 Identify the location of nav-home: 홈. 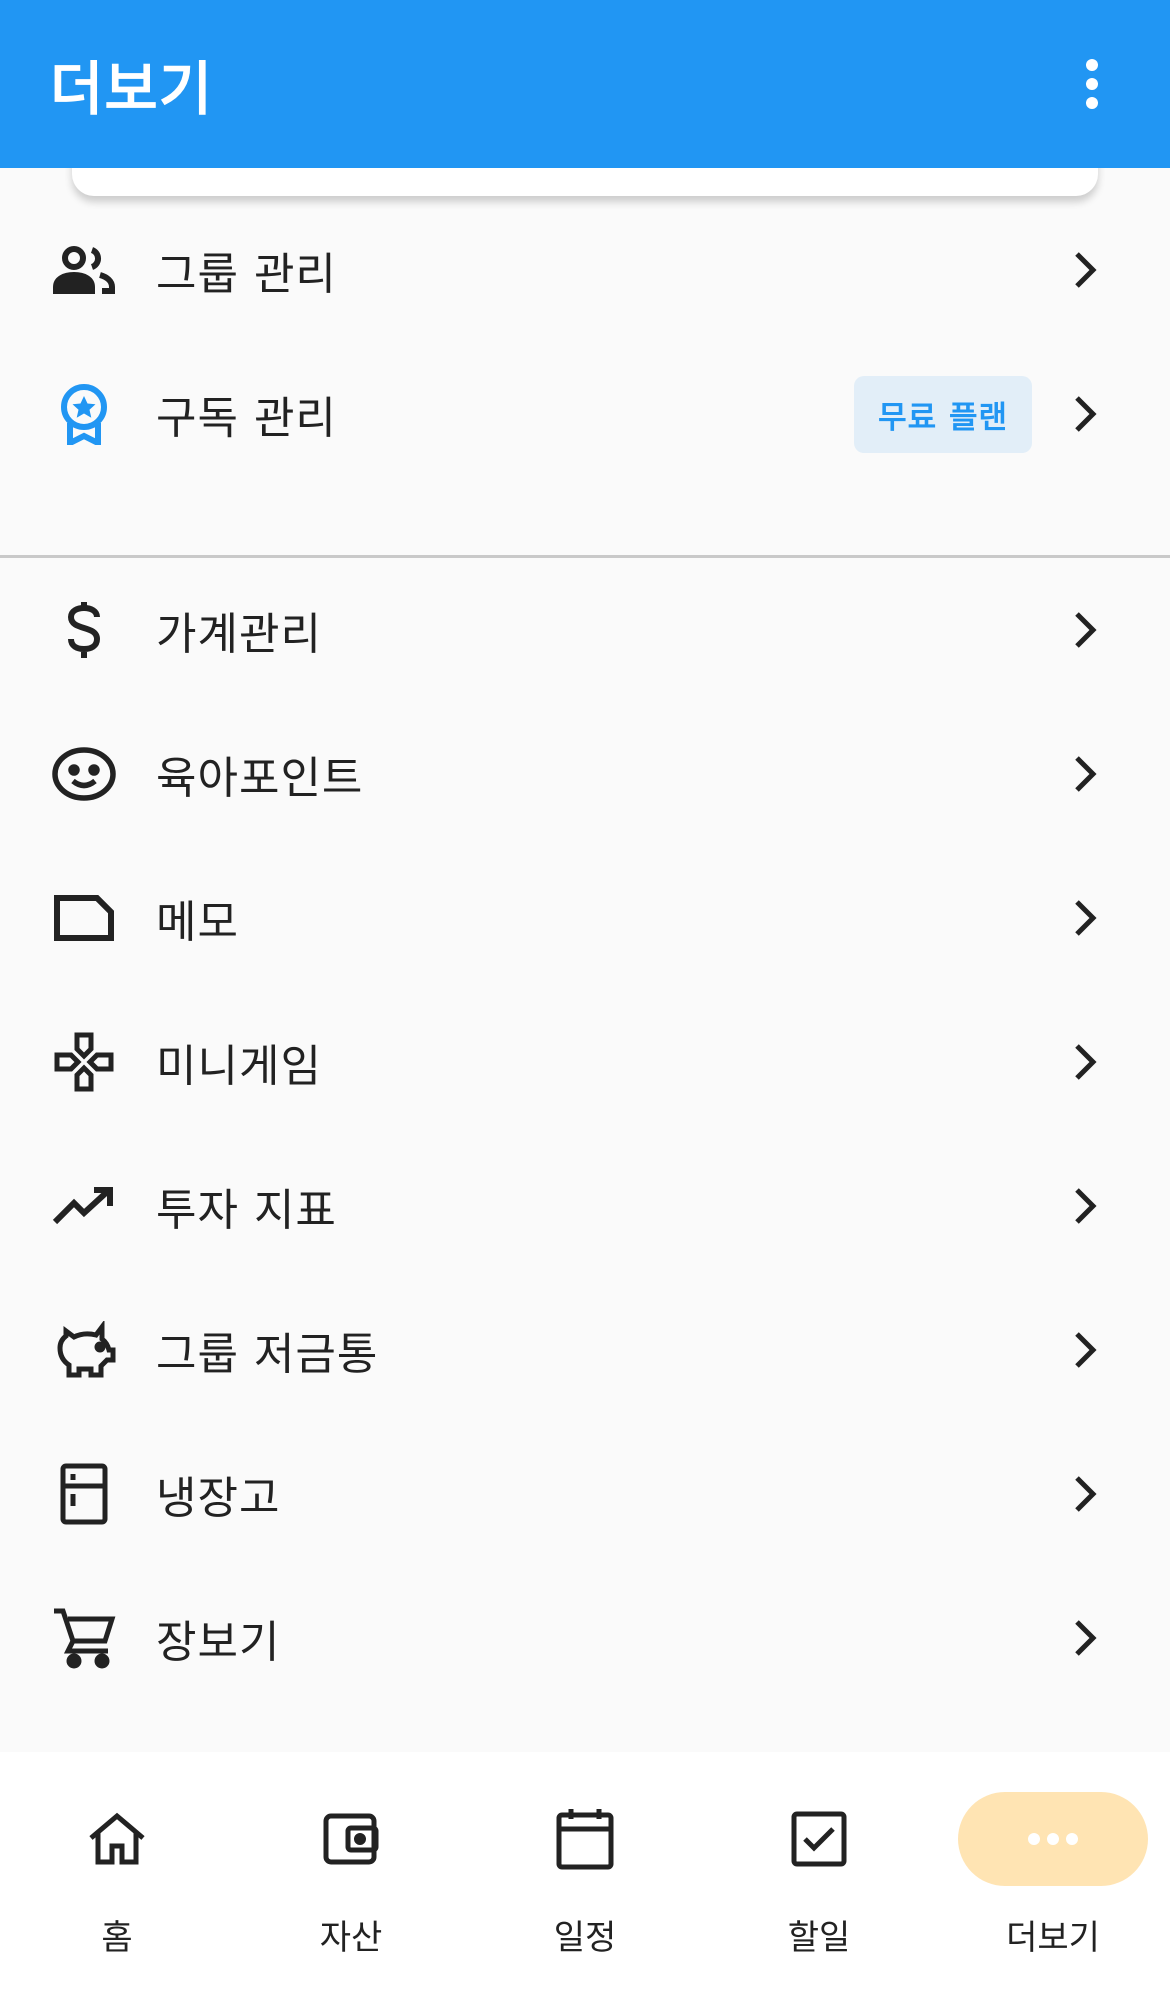
(117, 1872).